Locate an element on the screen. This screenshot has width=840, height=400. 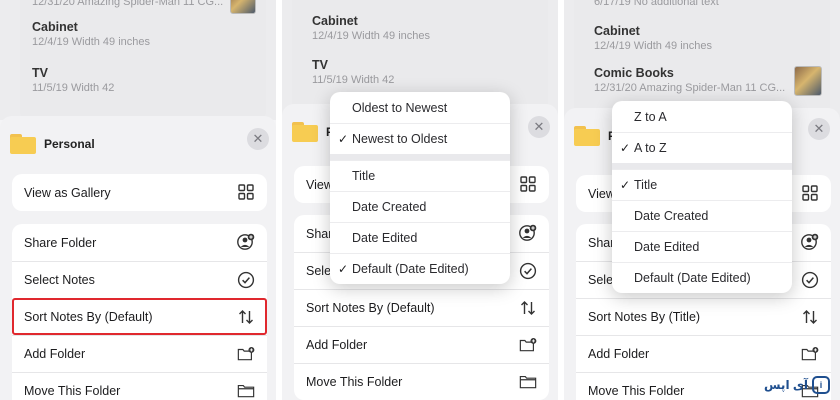
view-as-gallery-option: View as Gallery is located at coordinates (139, 192).